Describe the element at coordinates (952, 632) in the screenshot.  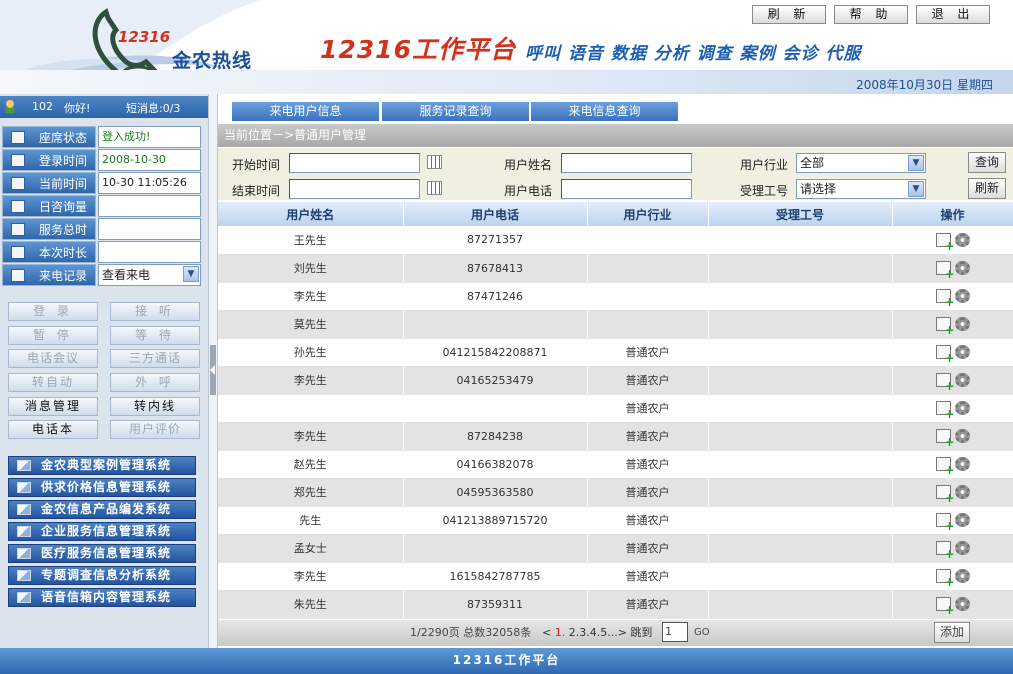
I see `add-button: 添加` at that location.